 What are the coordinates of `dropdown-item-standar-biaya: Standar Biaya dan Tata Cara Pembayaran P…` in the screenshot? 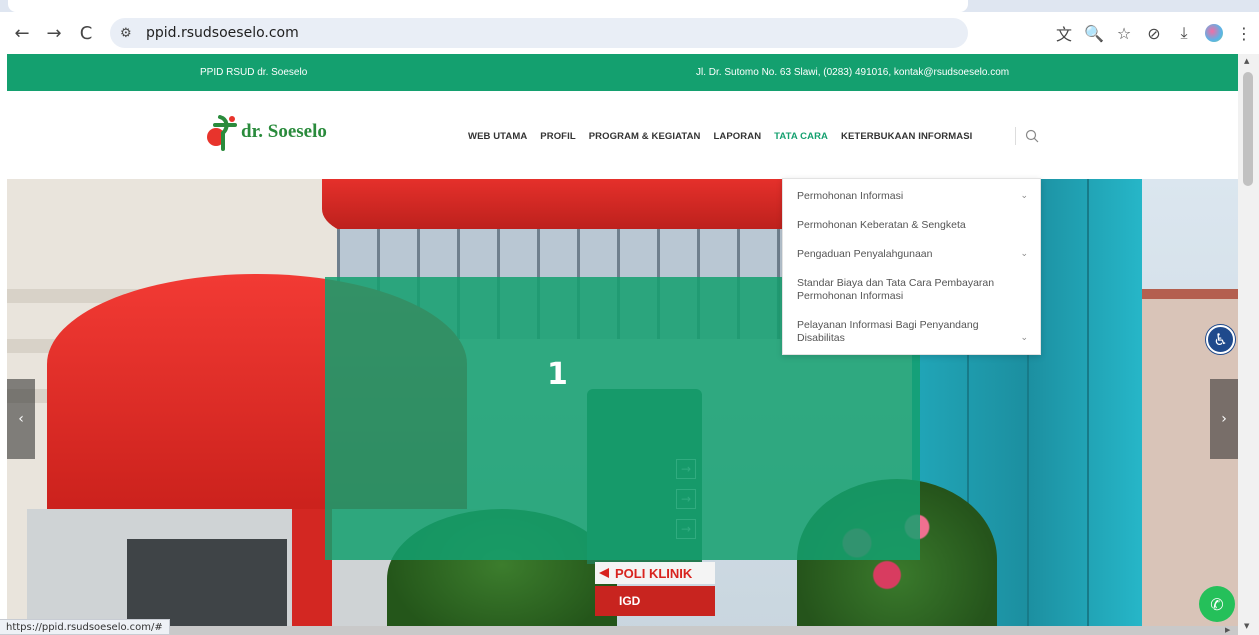 It's located at (911, 290).